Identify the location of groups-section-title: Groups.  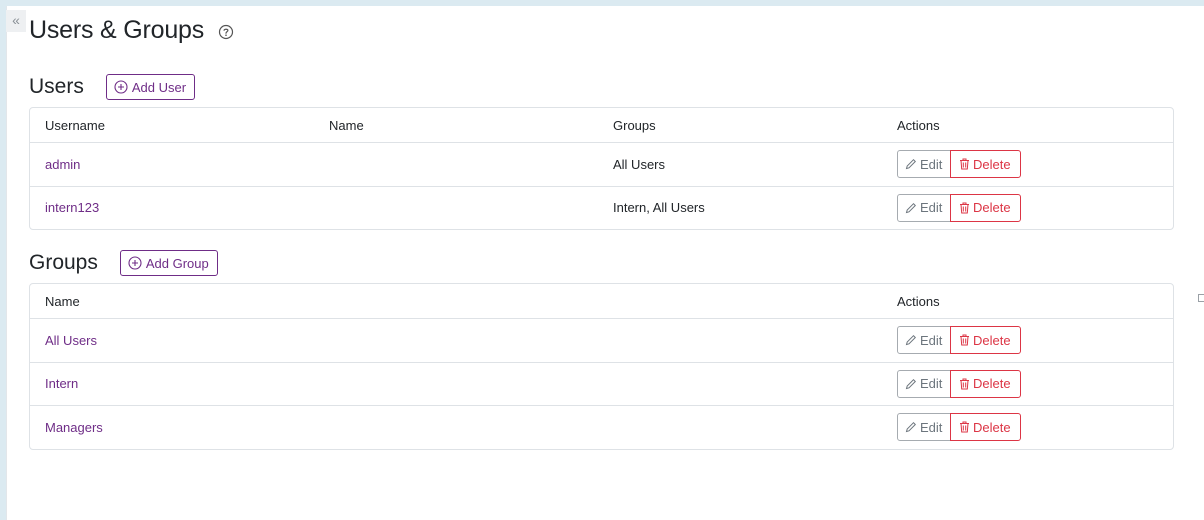
(63, 262).